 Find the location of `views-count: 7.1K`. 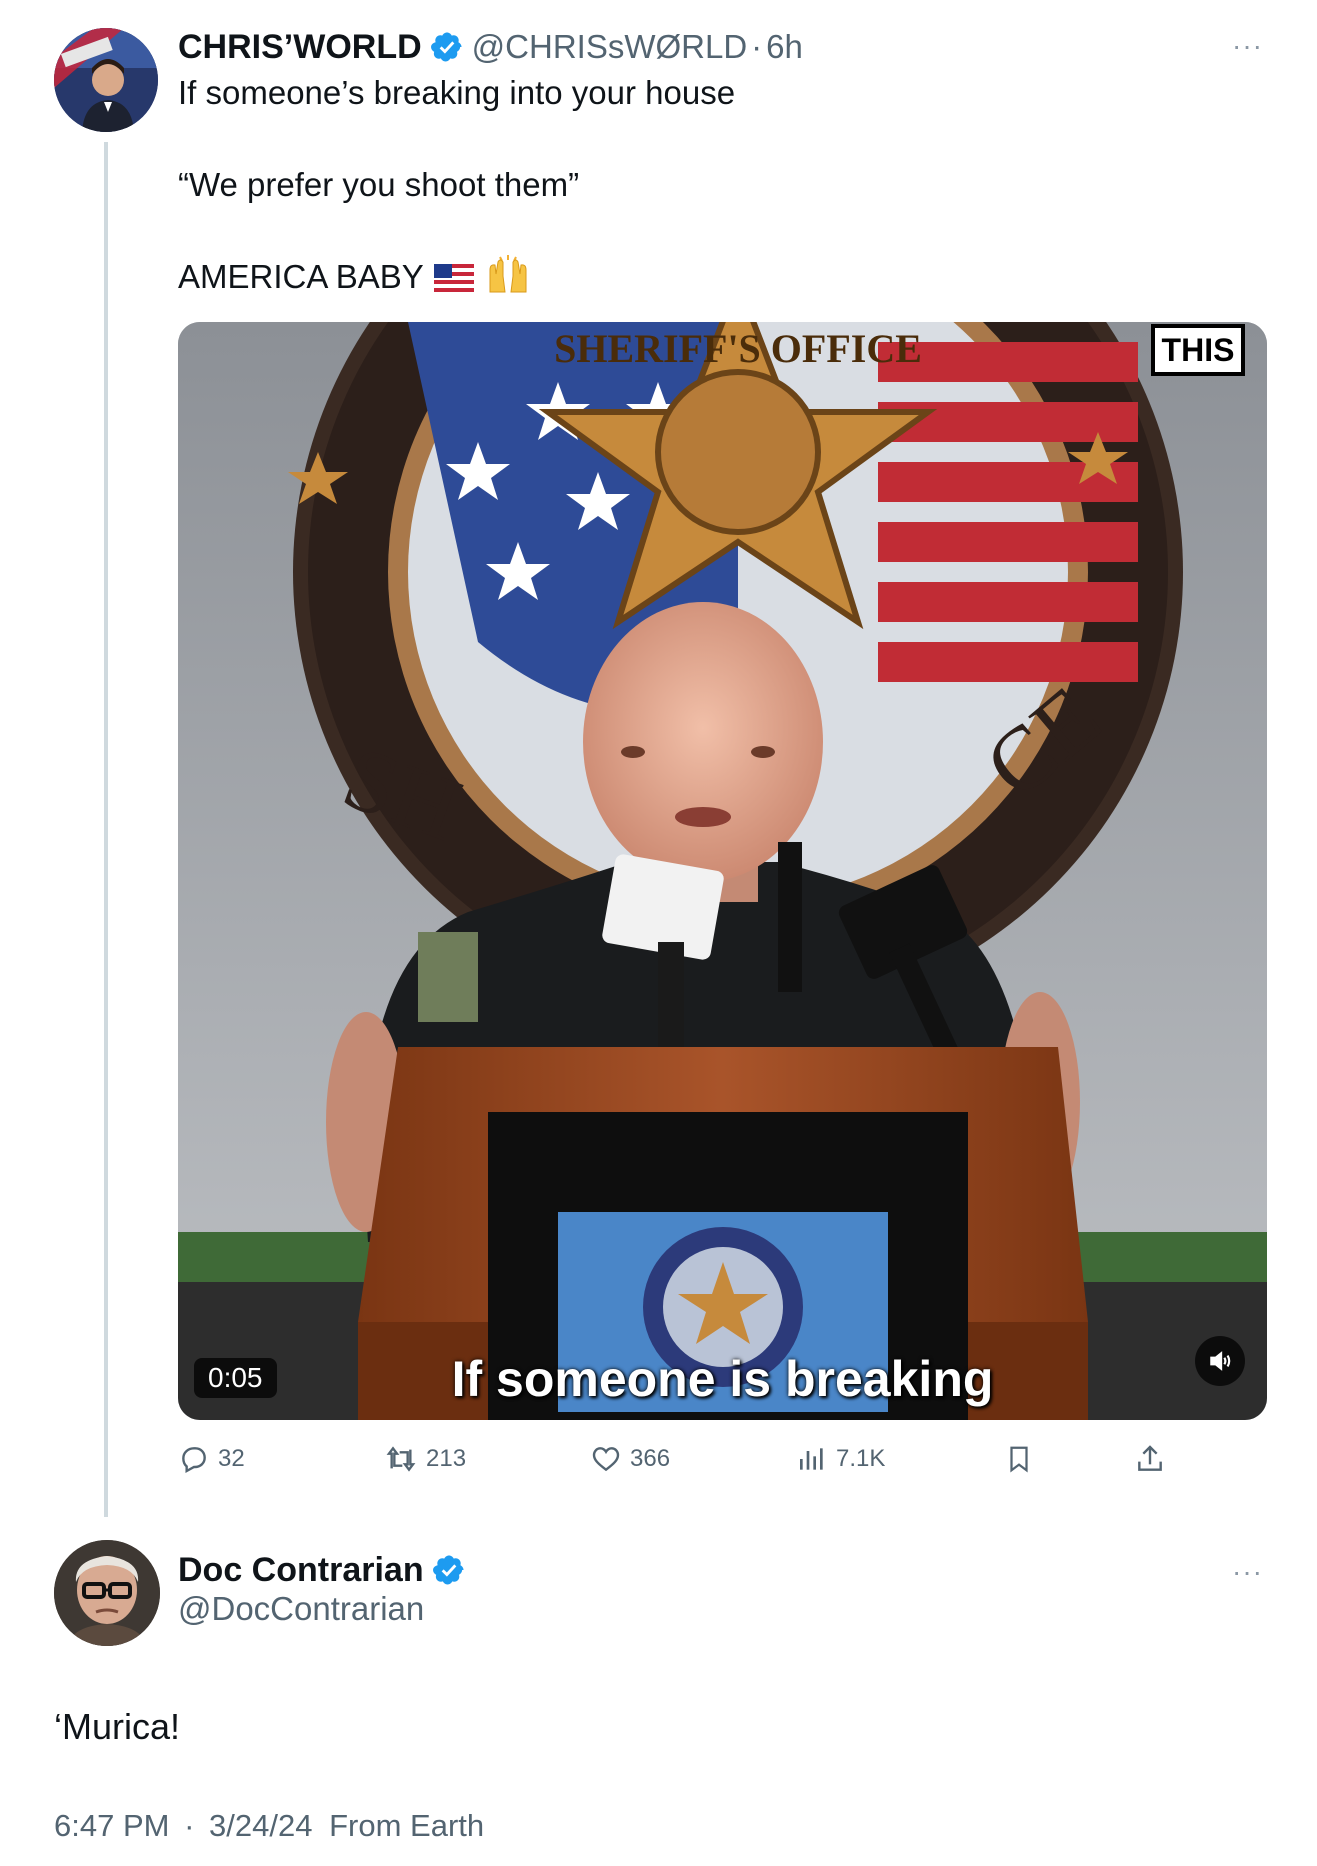

views-count: 7.1K is located at coordinates (861, 1458).